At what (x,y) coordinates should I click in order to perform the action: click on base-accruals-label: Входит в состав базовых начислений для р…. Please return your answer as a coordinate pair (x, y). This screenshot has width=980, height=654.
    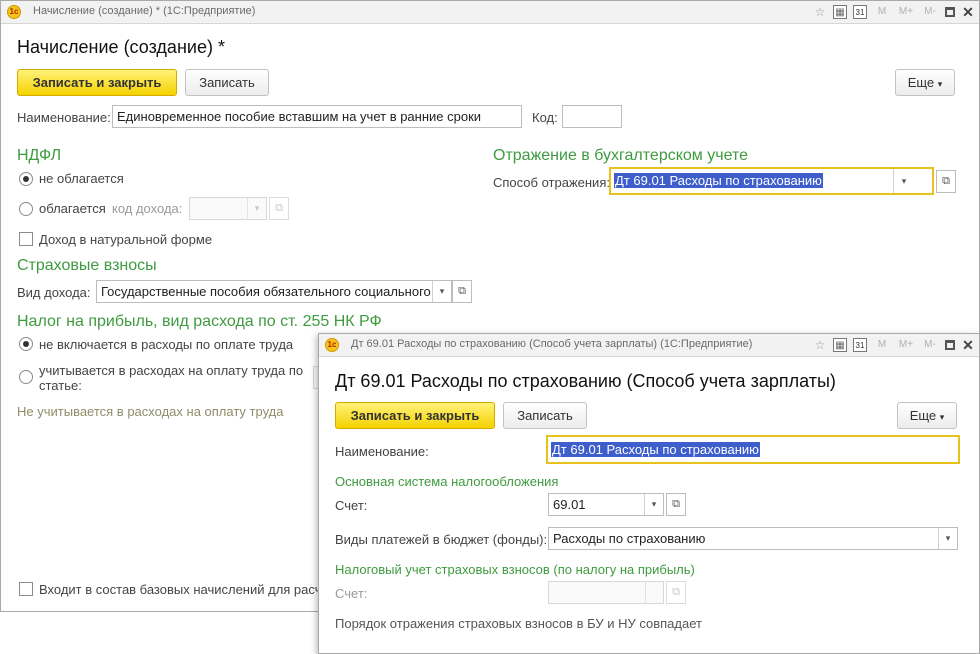
    Looking at the image, I should click on (180, 589).